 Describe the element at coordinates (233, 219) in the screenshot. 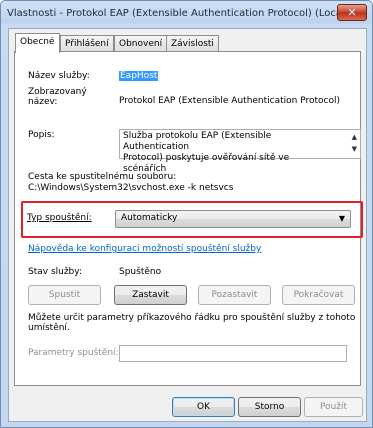

I see `startup-type-select: Automaticky ▼` at that location.